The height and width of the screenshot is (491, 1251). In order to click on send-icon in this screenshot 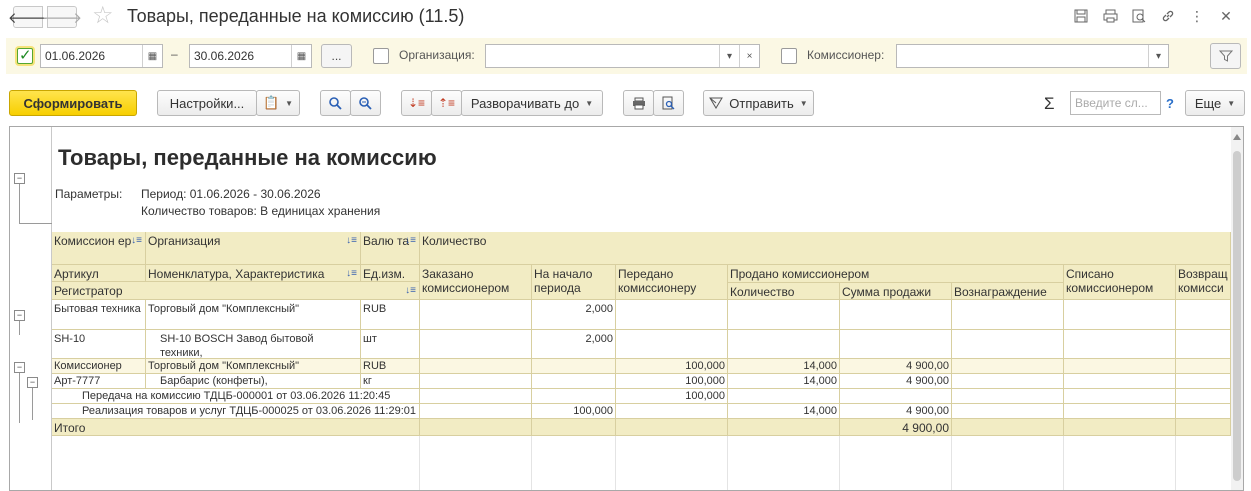, I will do `click(716, 103)`.